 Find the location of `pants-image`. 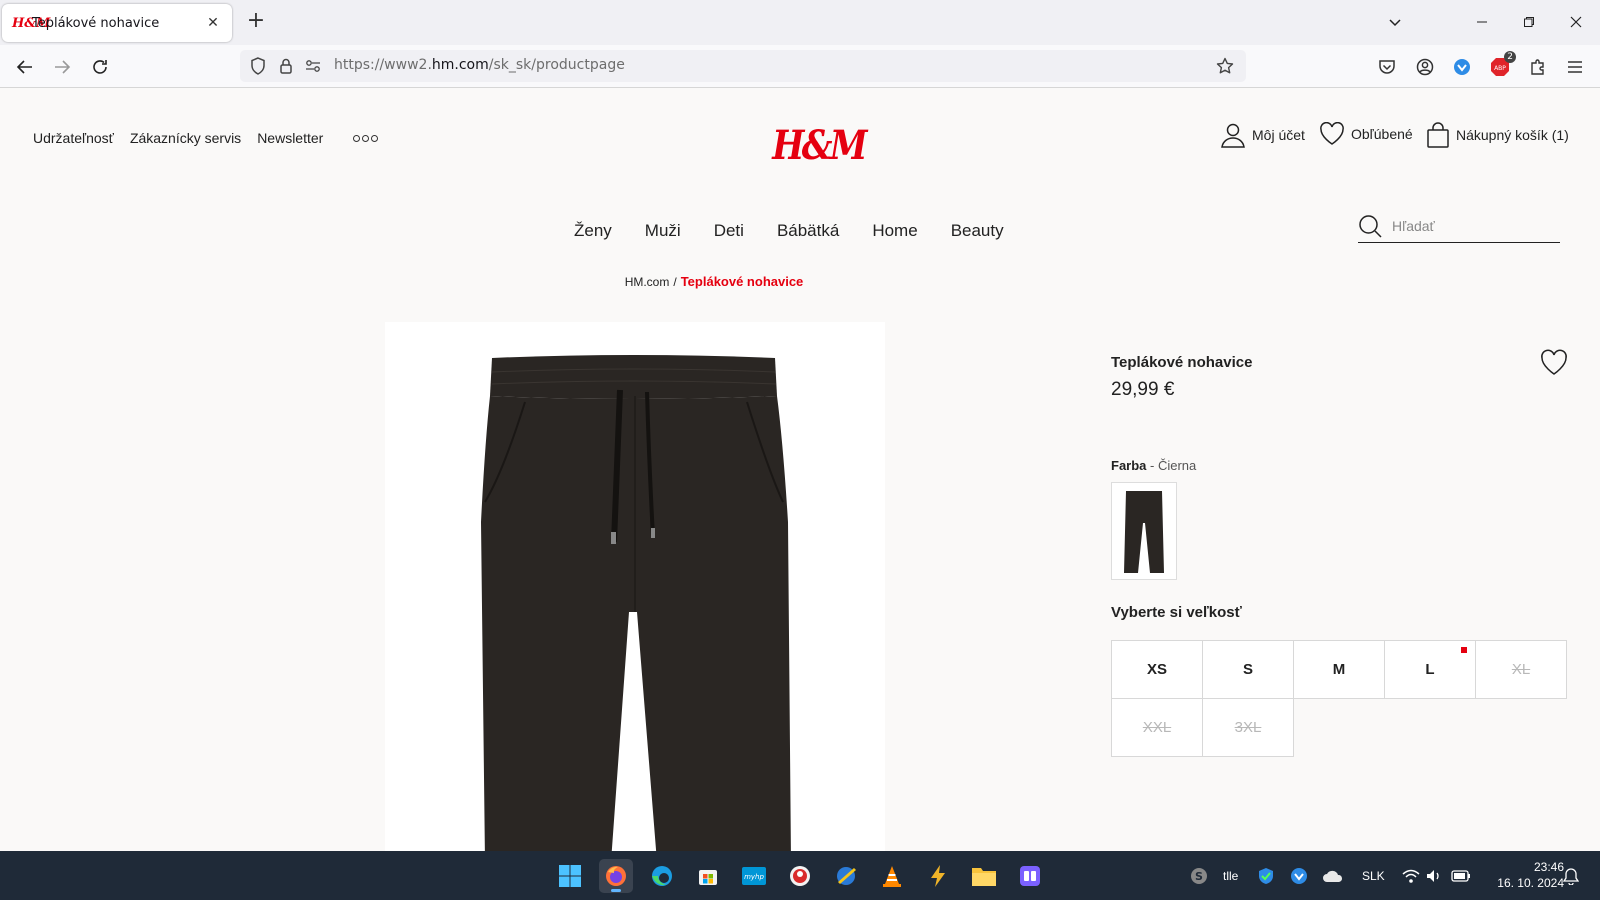

pants-image is located at coordinates (636, 603).